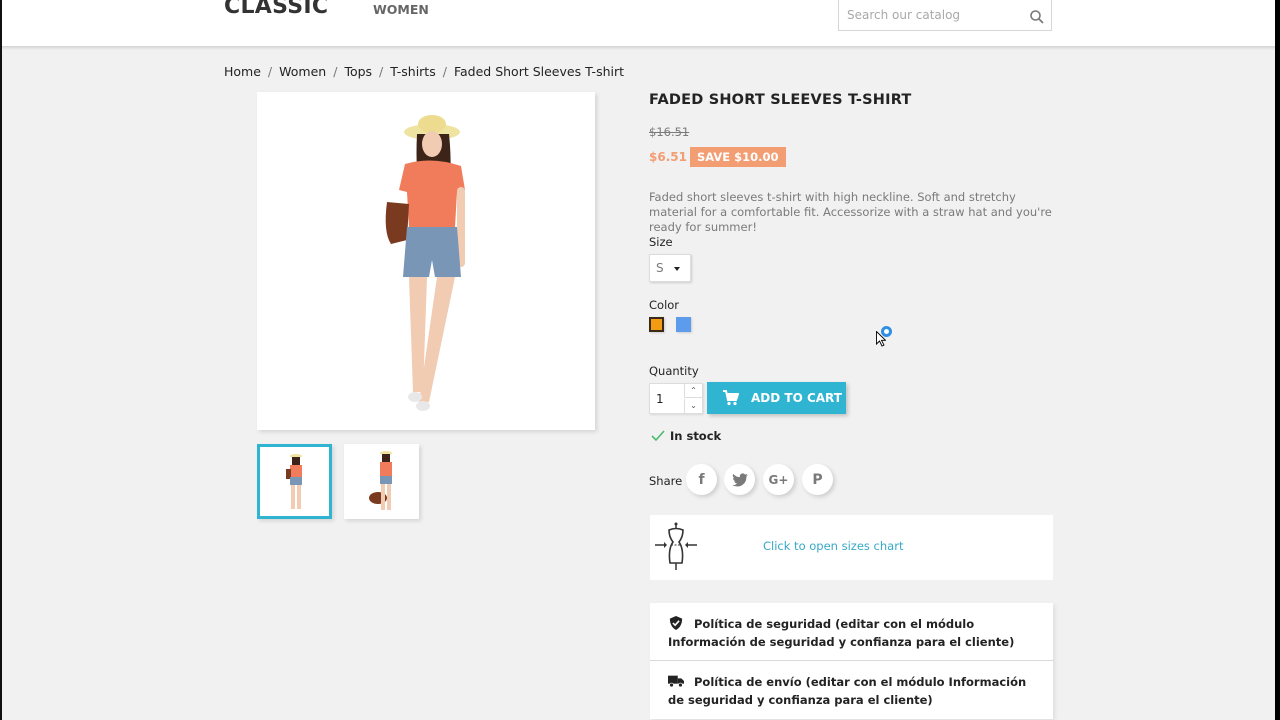 This screenshot has height=720, width=1280. I want to click on color-swatch-orange, so click(656, 324).